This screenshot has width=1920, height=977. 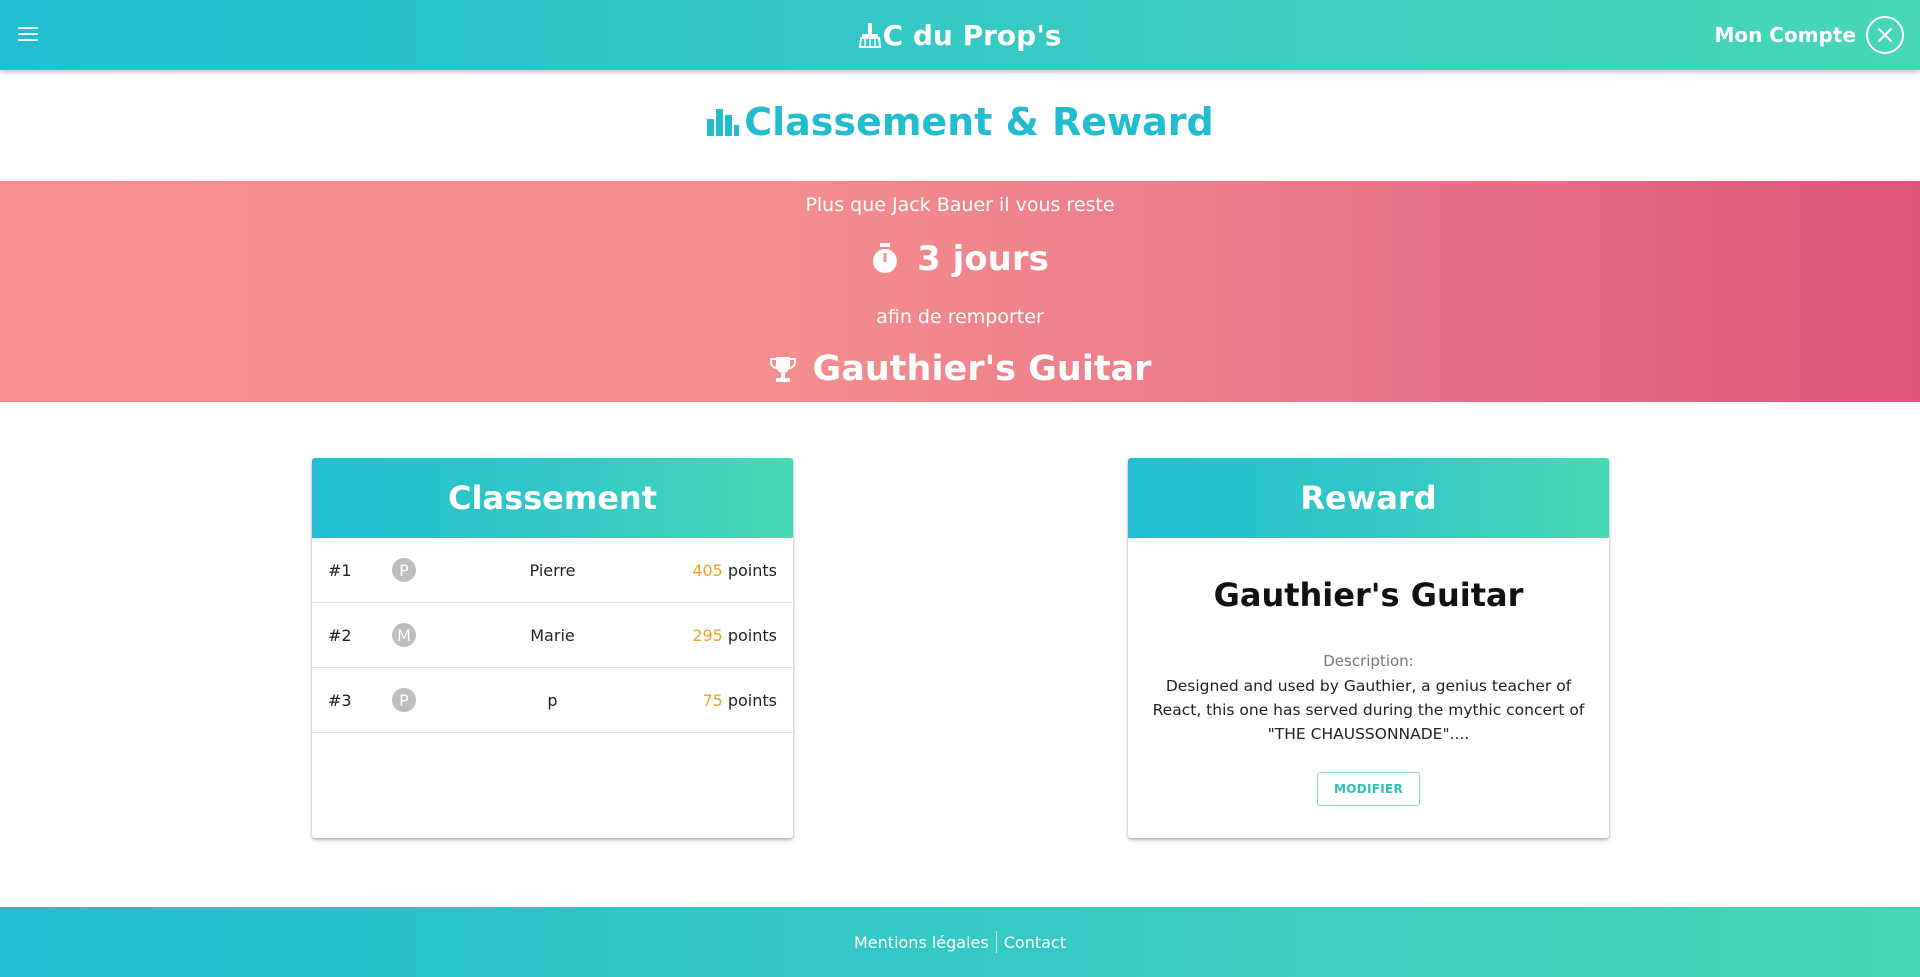 What do you see at coordinates (1368, 595) in the screenshot?
I see `reward-name: Gauthier's Guitar` at bounding box center [1368, 595].